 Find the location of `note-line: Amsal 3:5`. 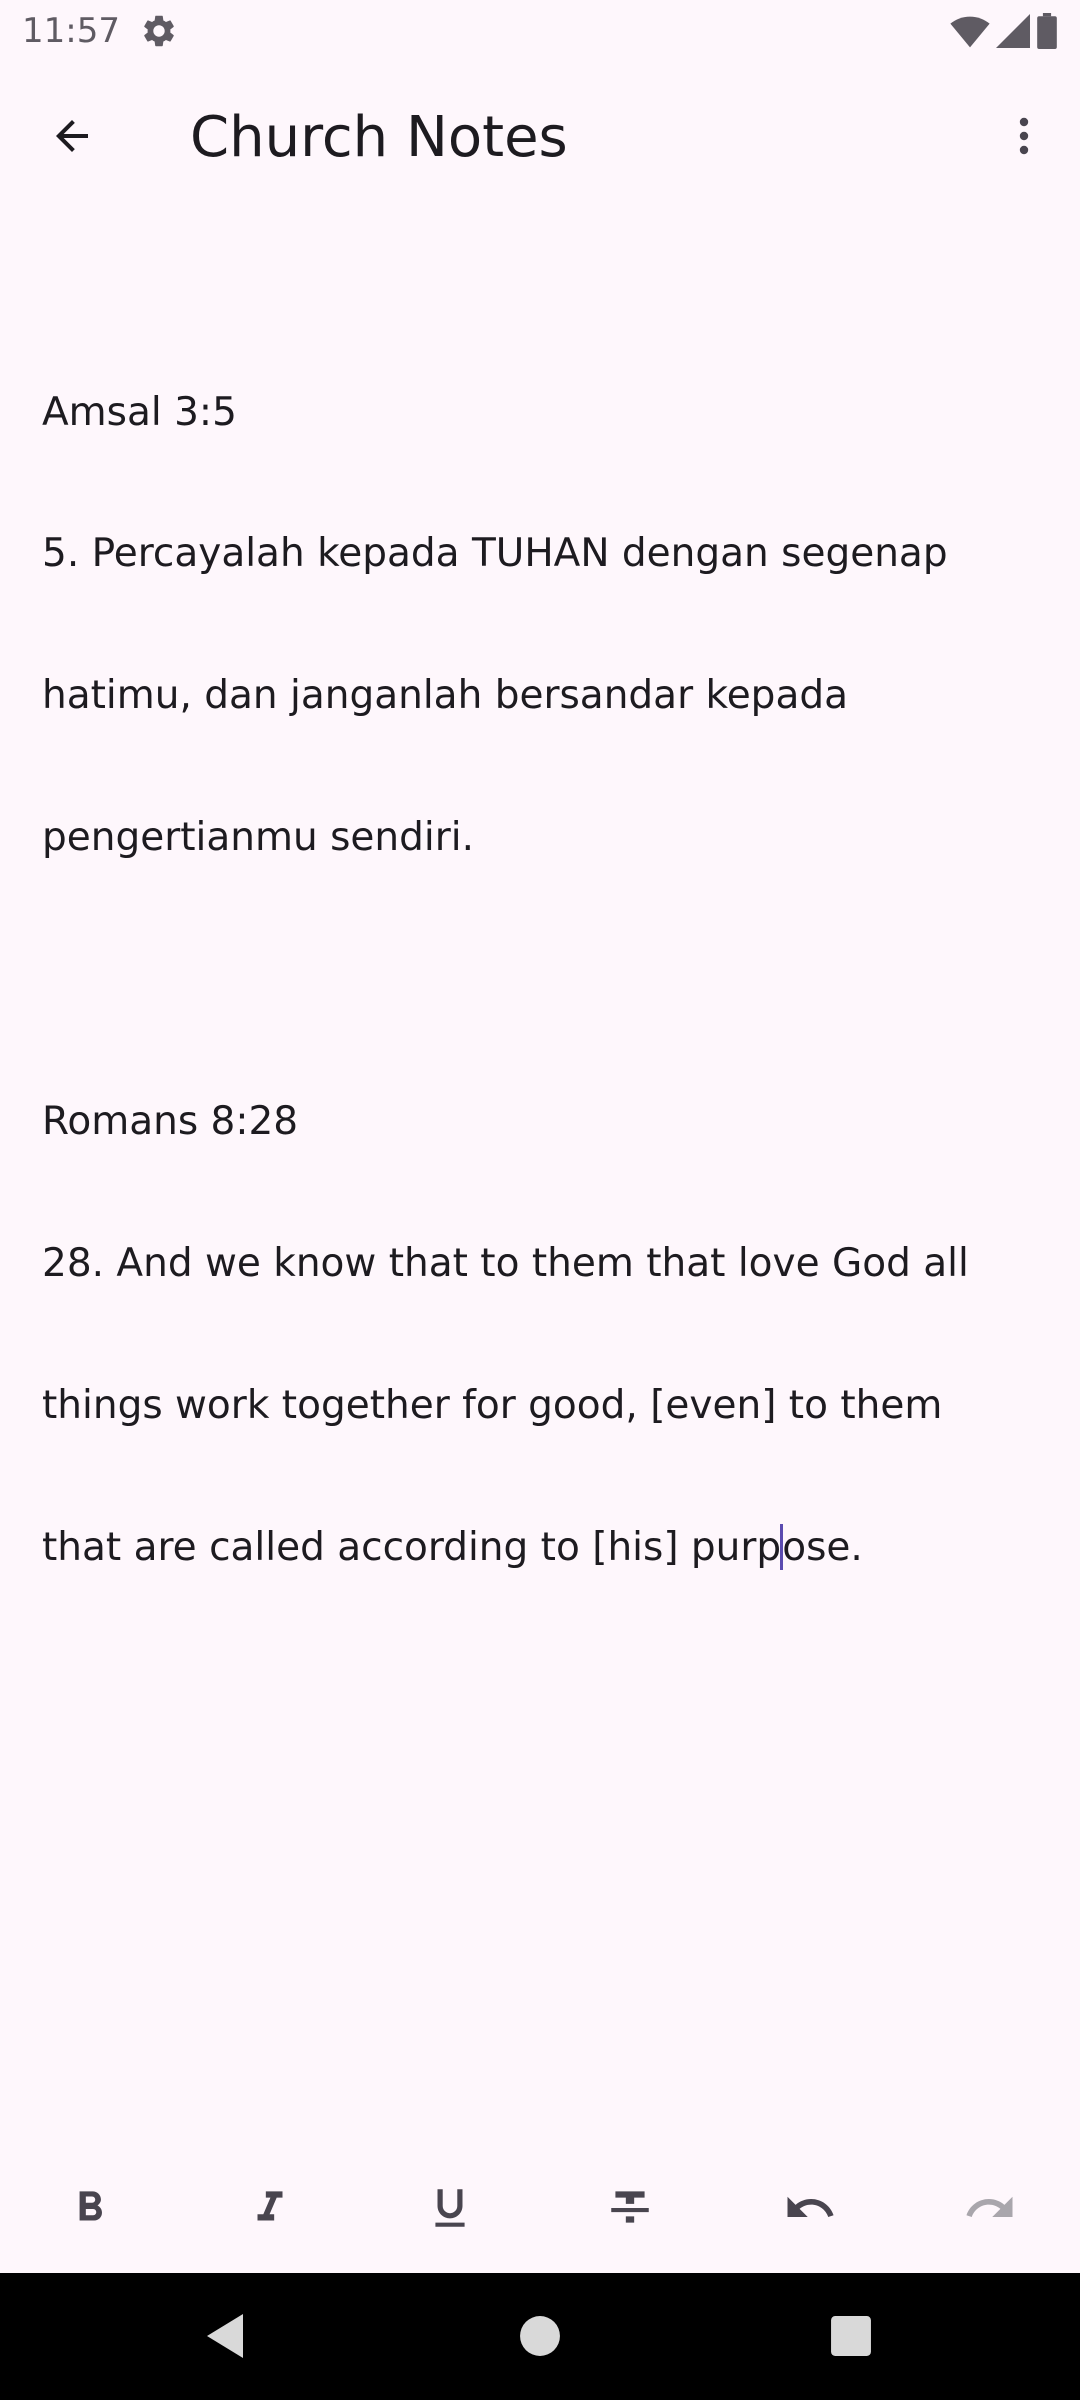

note-line: Amsal 3:5 is located at coordinates (139, 412).